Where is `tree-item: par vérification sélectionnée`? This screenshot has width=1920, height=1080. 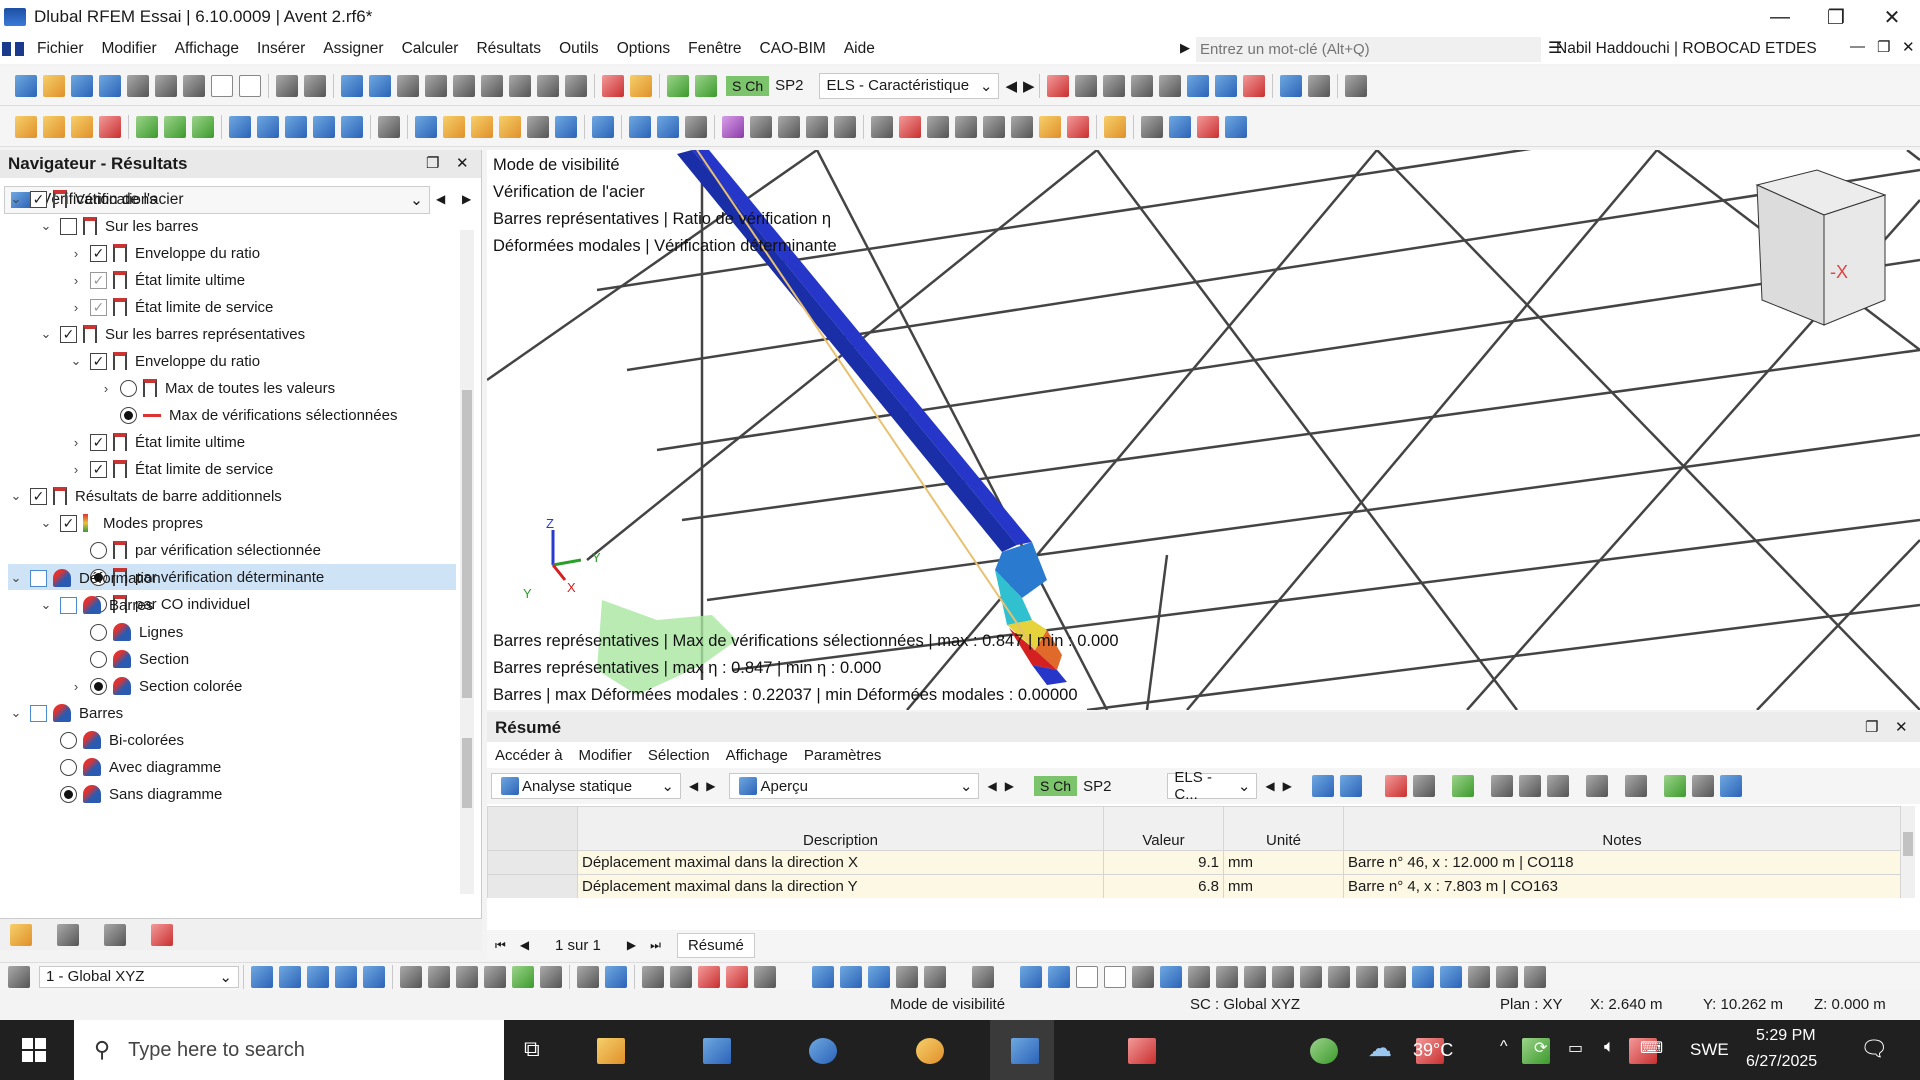 tree-item: par vérification sélectionnée is located at coordinates (164, 550).